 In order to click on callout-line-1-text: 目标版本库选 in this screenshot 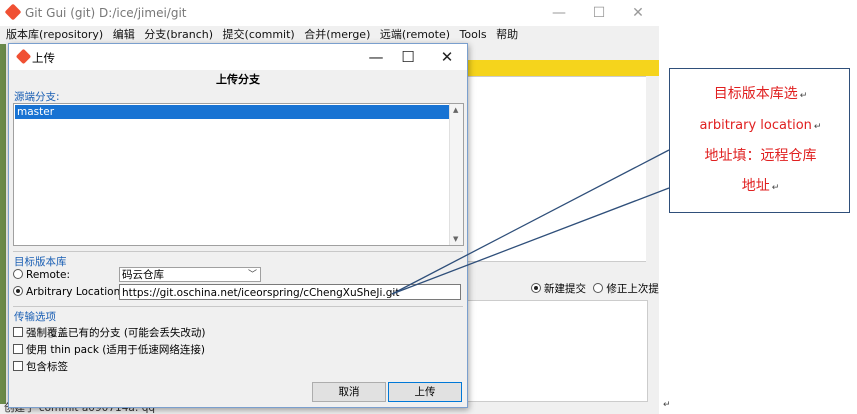, I will do `click(755, 94)`.